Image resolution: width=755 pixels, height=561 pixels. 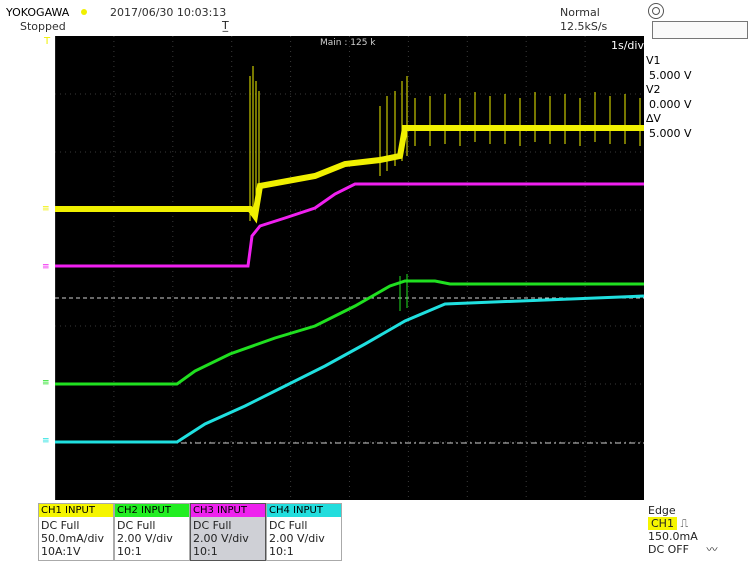 I want to click on trigger-mode: Normal, so click(x=580, y=12).